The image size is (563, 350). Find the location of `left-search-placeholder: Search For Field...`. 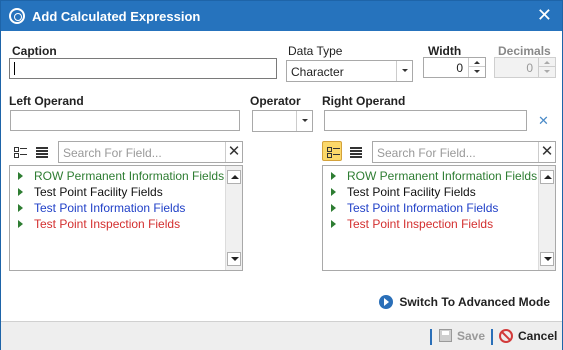

left-search-placeholder: Search For Field... is located at coordinates (112, 153).